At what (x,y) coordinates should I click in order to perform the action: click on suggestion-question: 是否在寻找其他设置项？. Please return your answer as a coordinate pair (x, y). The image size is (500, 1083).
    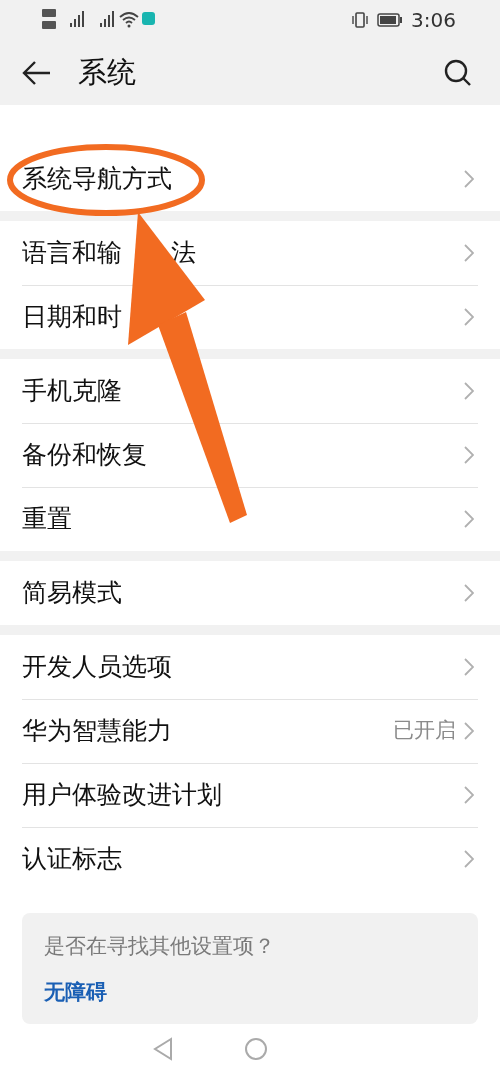
    Looking at the image, I should click on (159, 946).